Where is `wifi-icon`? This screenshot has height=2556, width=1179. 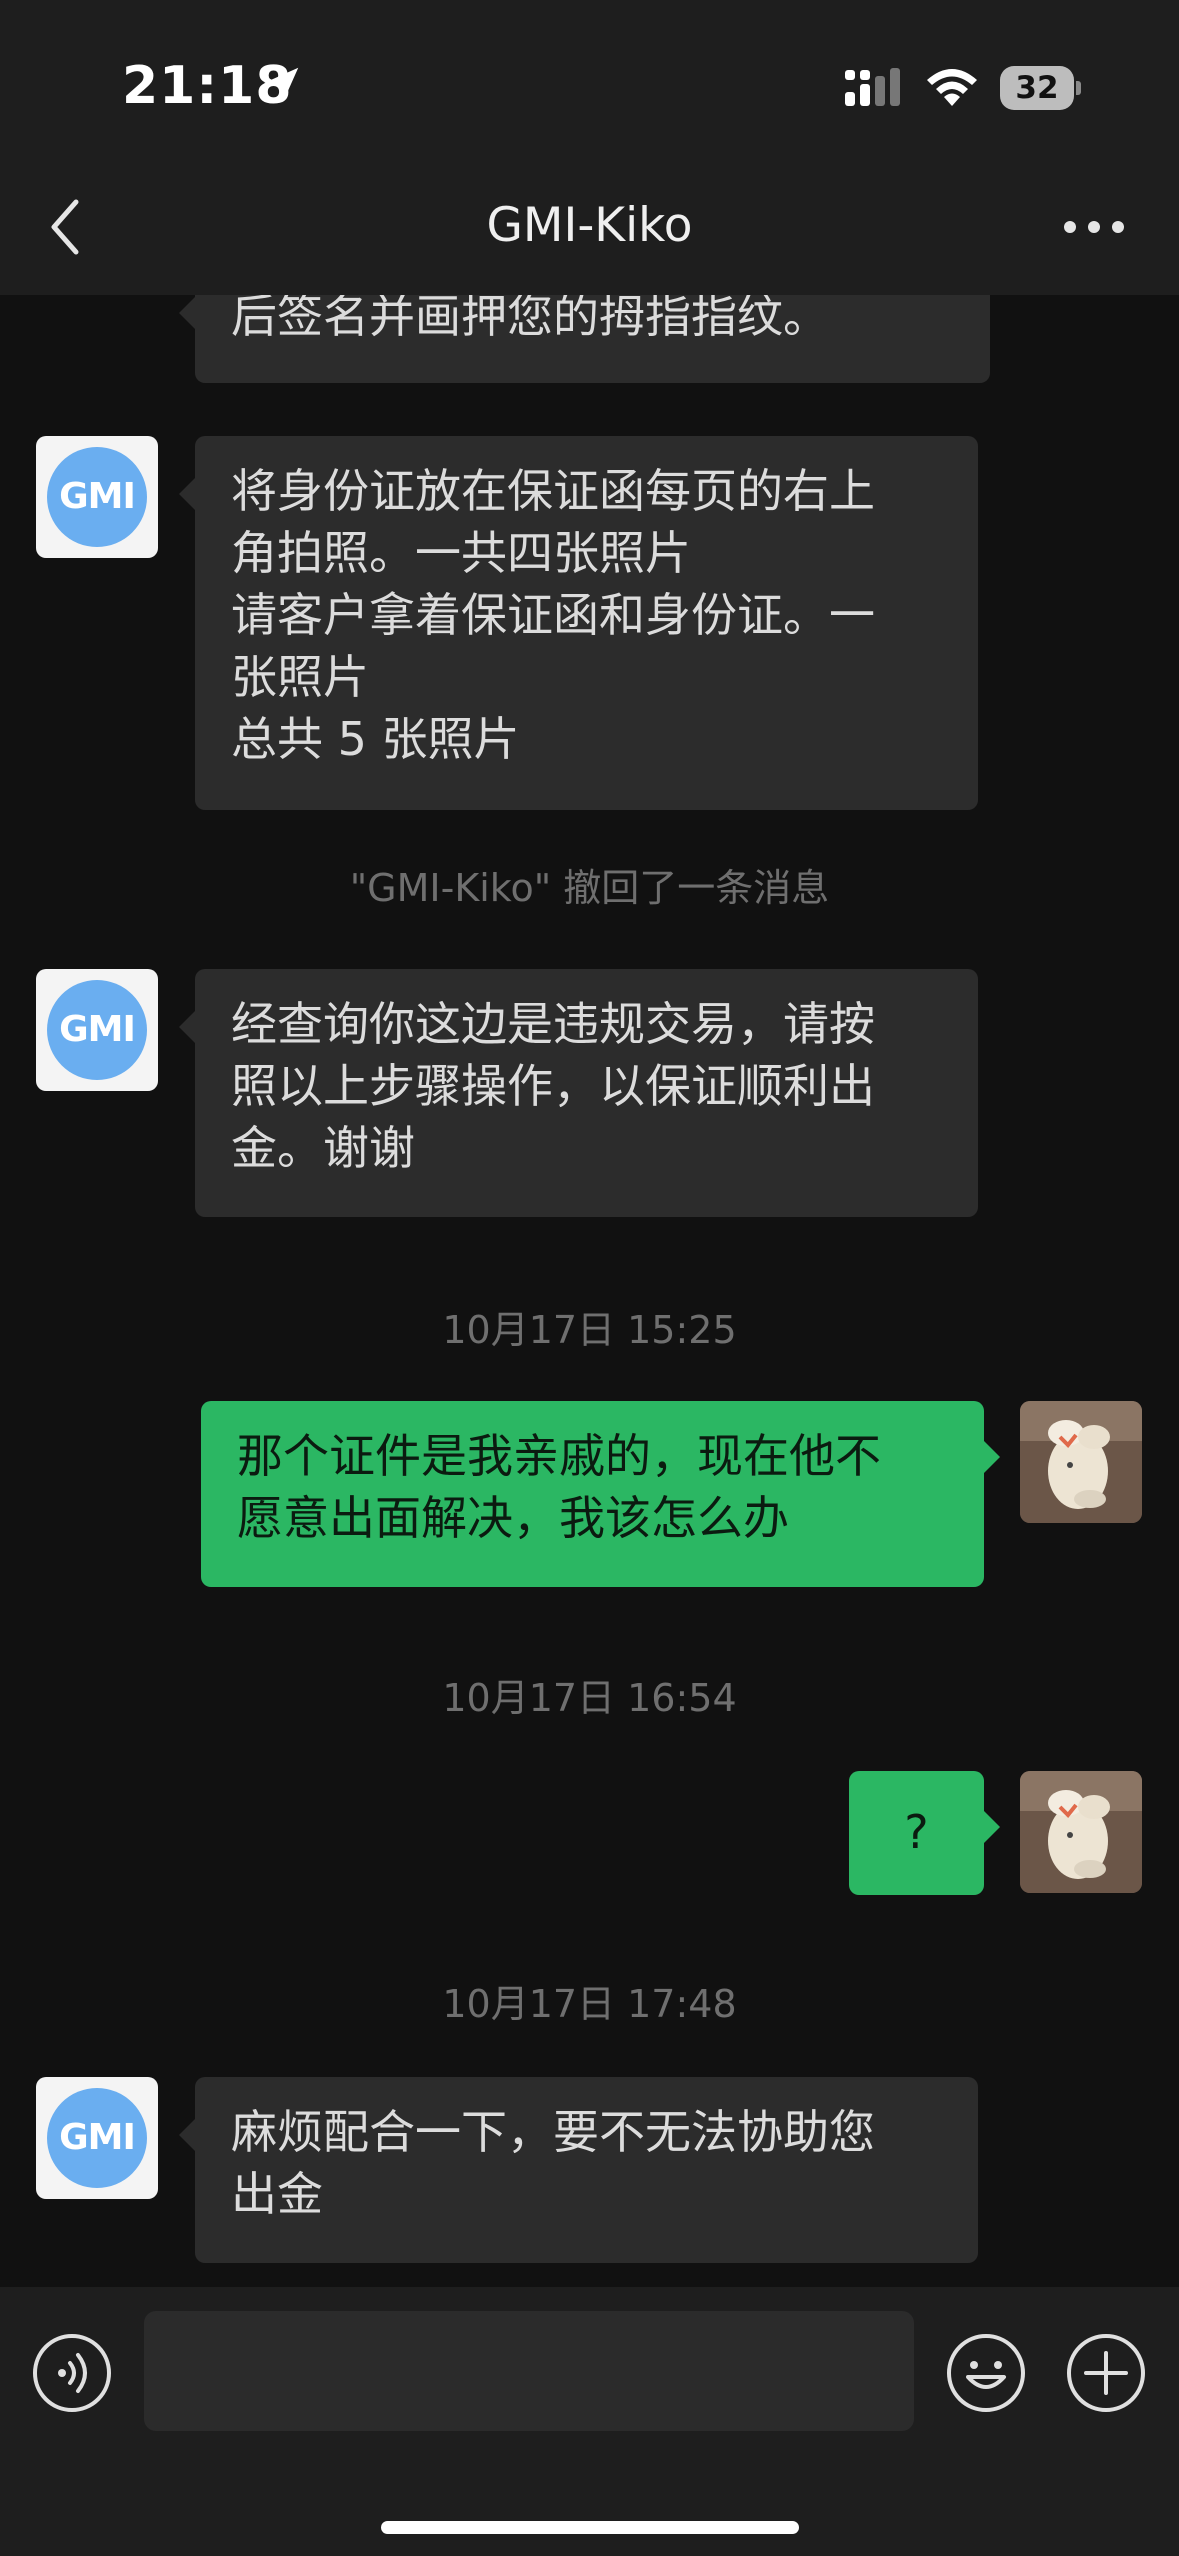 wifi-icon is located at coordinates (952, 87).